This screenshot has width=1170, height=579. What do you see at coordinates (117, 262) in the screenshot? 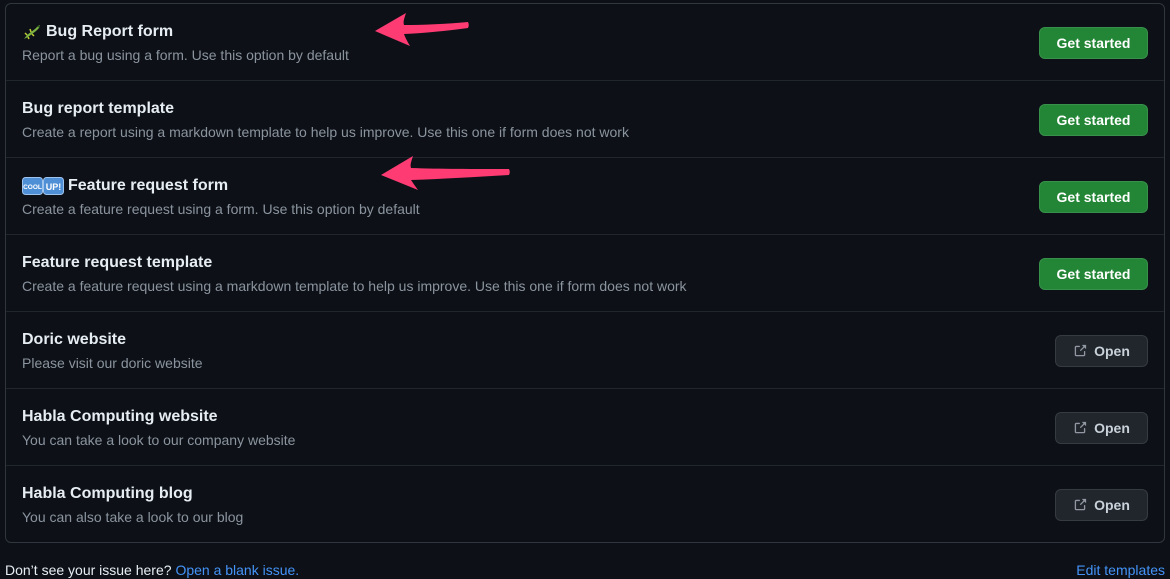
I see `template-title: Feature request template` at bounding box center [117, 262].